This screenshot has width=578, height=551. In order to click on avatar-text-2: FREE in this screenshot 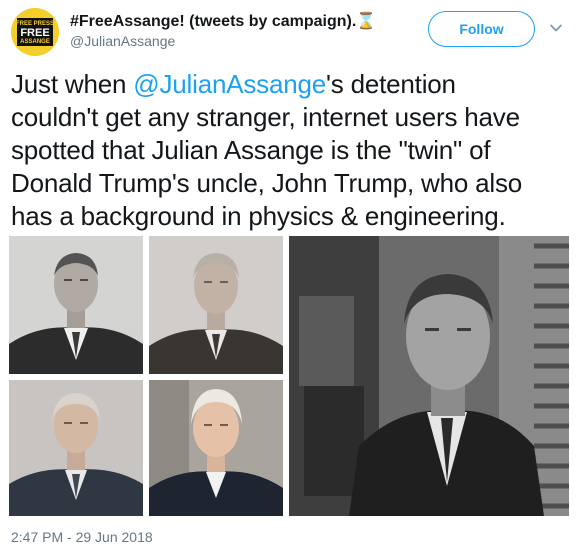, I will do `click(34, 33)`.